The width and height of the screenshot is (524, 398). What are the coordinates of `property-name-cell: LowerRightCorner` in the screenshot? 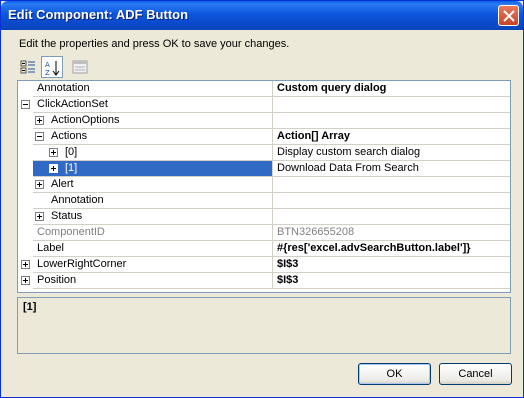 It's located at (153, 264).